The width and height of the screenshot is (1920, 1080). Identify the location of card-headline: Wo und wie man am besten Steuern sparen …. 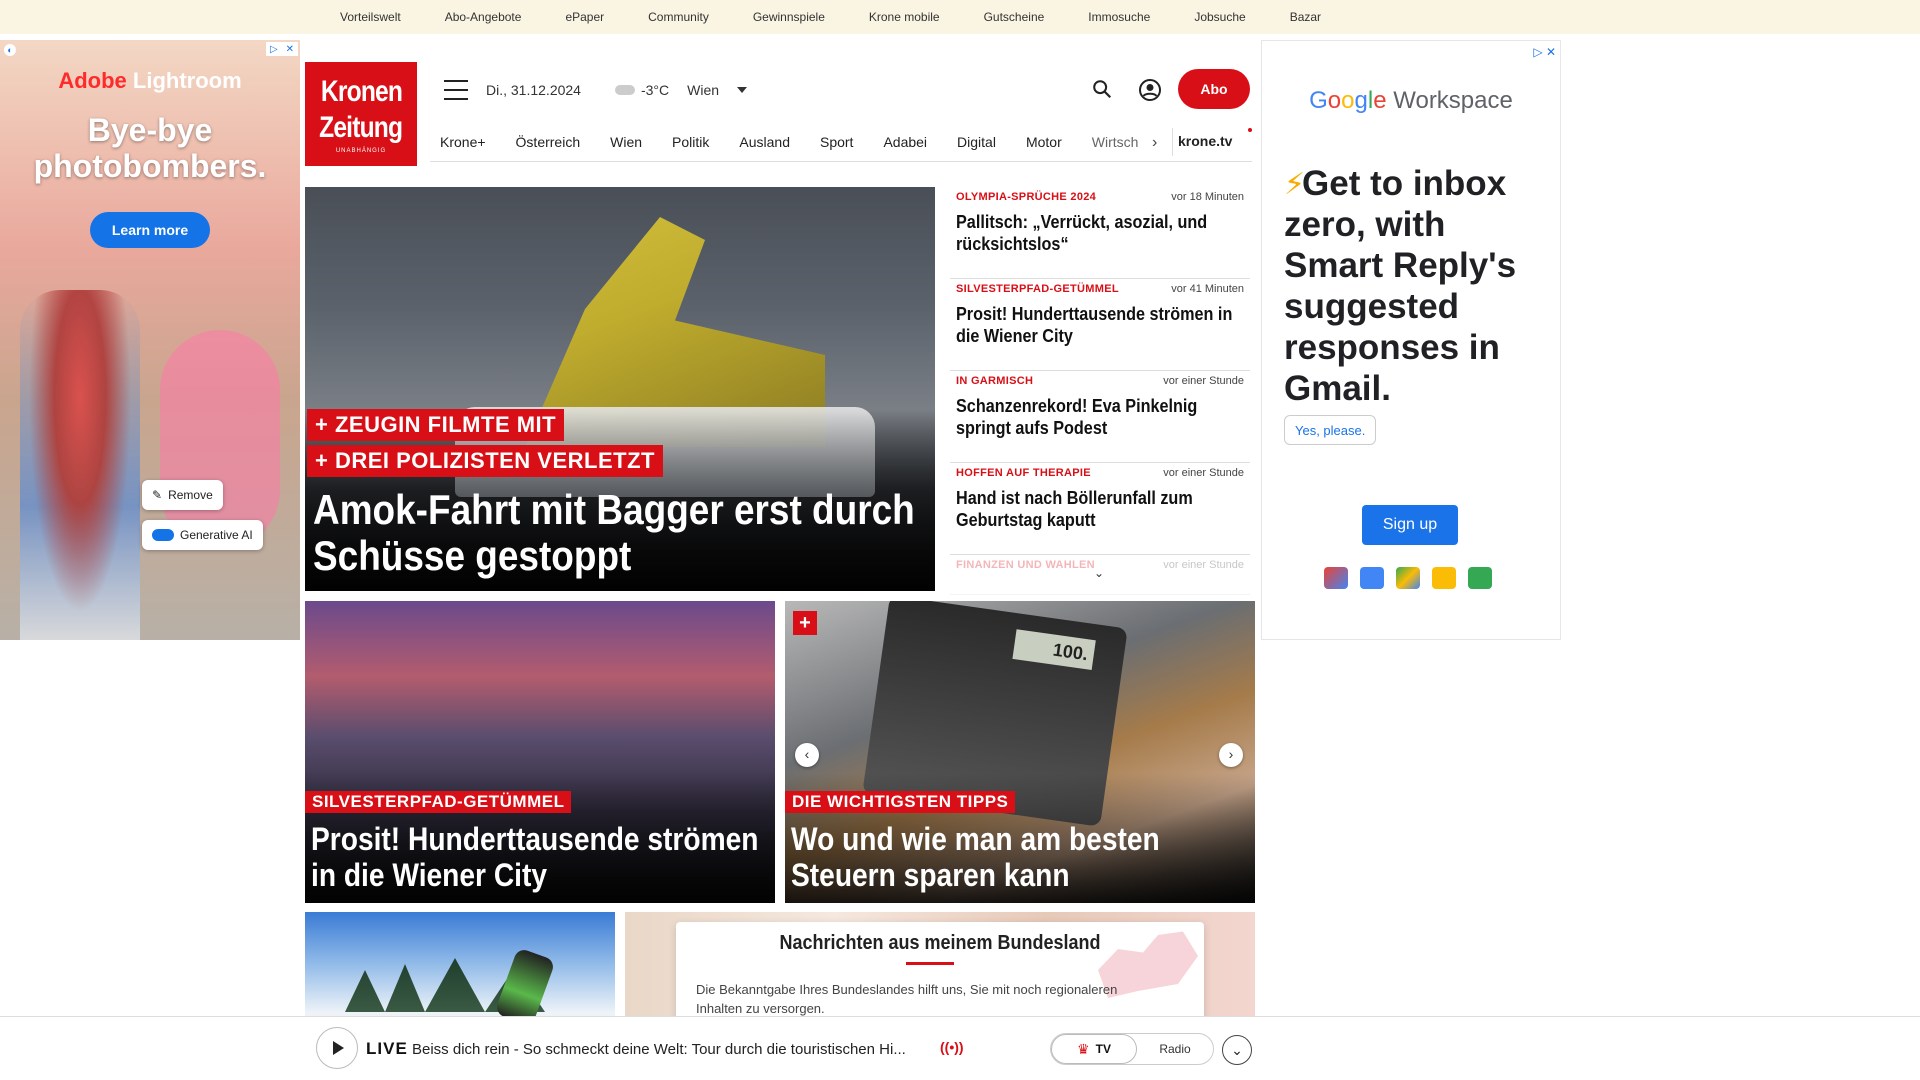
(975, 857).